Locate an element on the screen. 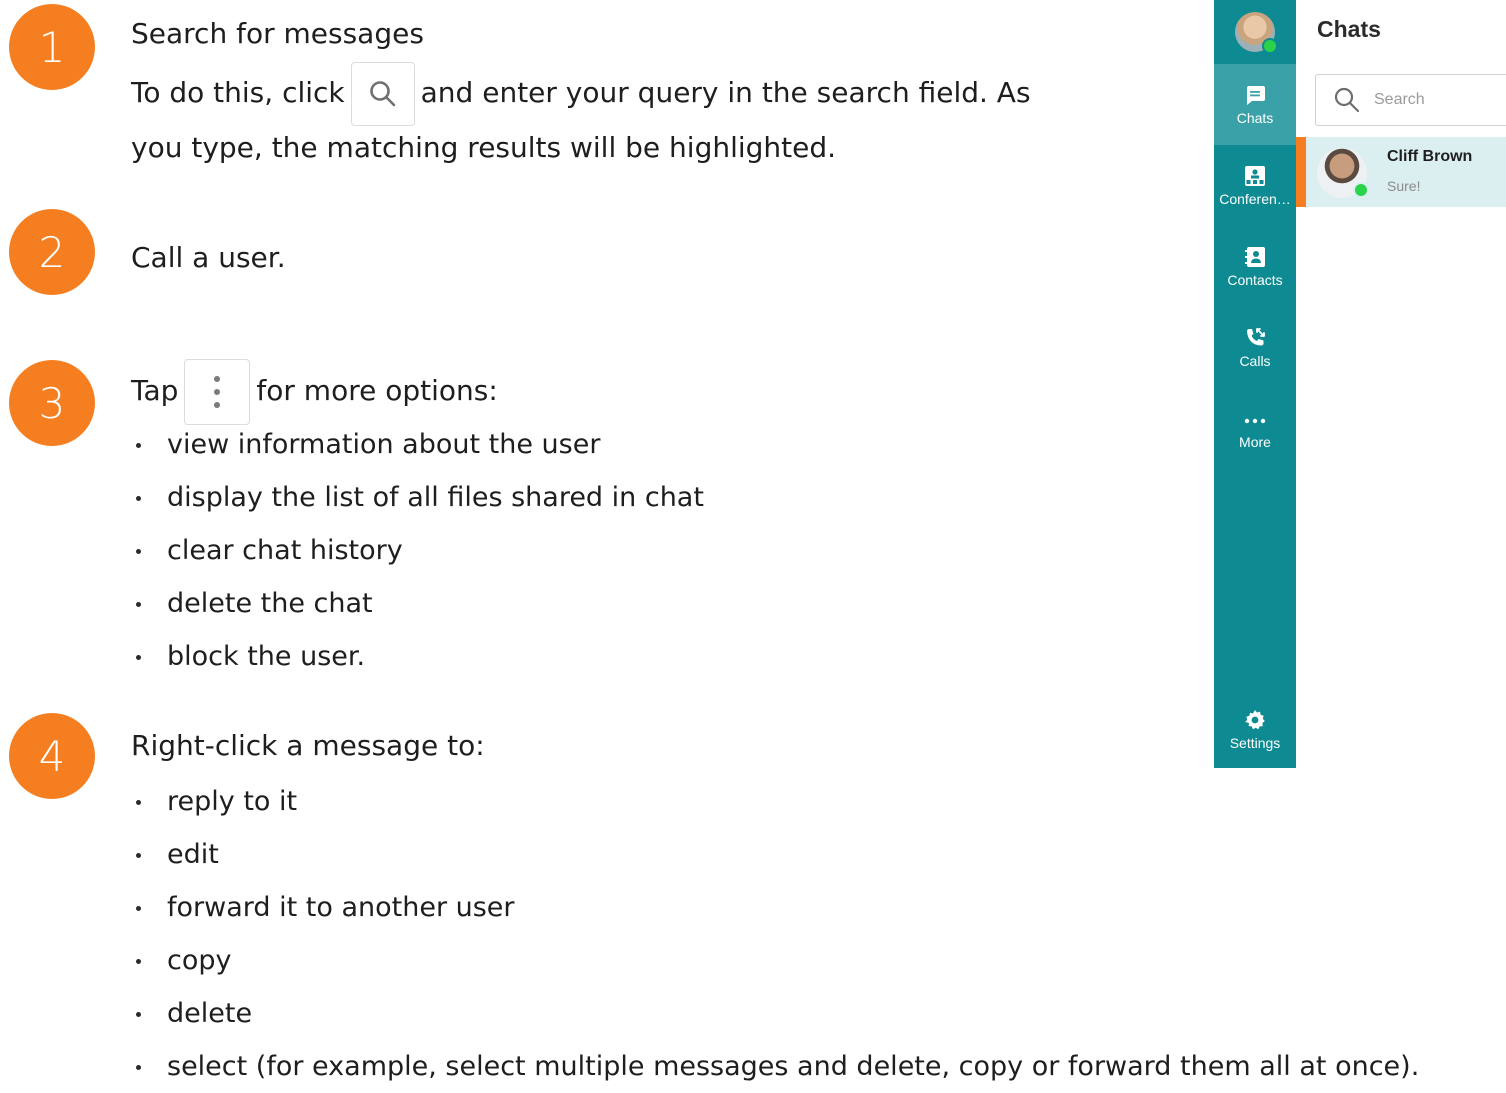  nav-label: More is located at coordinates (1255, 442).